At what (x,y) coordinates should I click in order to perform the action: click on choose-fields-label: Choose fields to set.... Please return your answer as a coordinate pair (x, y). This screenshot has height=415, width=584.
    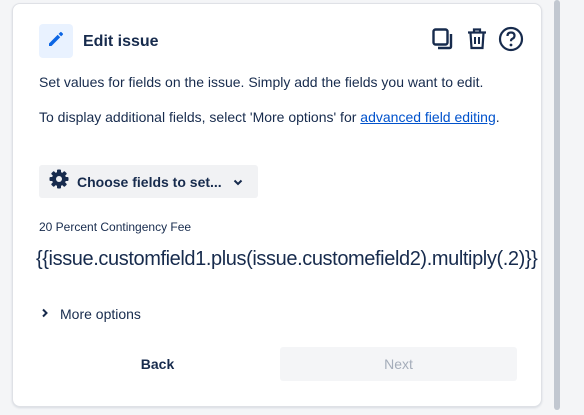
    Looking at the image, I should click on (149, 181).